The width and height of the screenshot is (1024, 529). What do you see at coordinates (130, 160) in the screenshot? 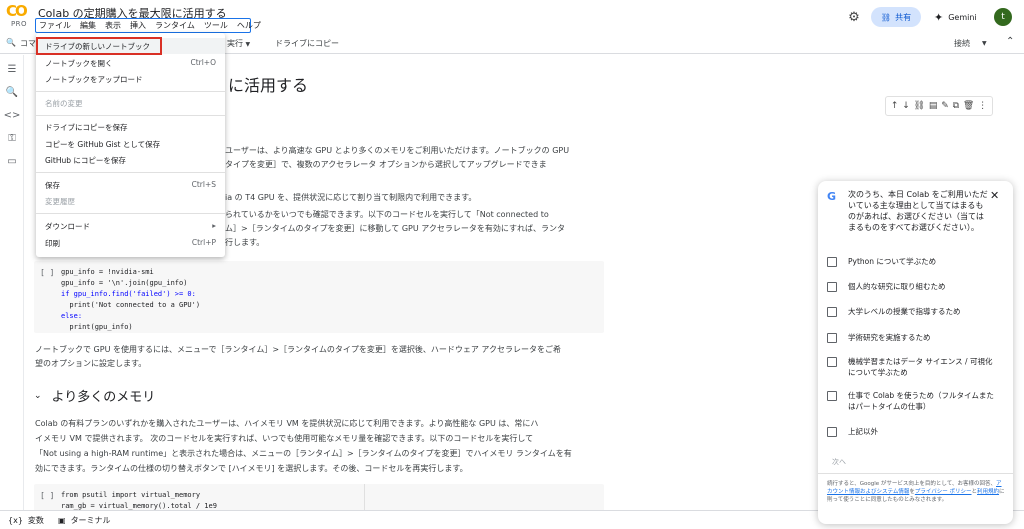
I see `menu-item-save-github: GitHub にコピーを保存` at bounding box center [130, 160].